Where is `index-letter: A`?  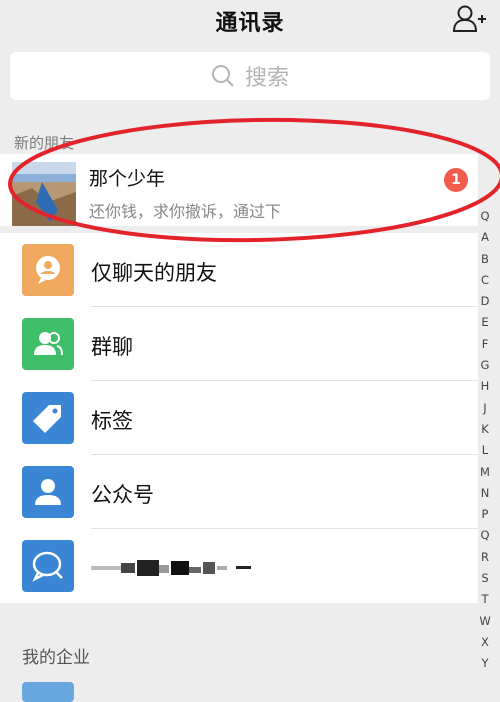
index-letter: A is located at coordinates (485, 237).